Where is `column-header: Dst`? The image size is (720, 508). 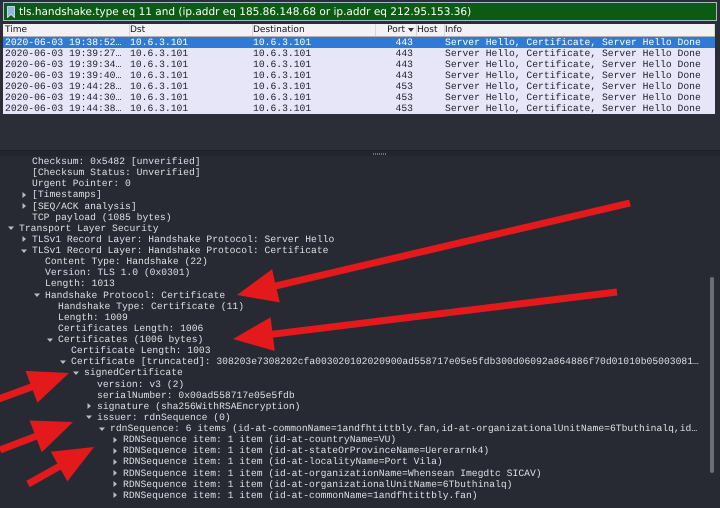 column-header: Dst is located at coordinates (191, 30).